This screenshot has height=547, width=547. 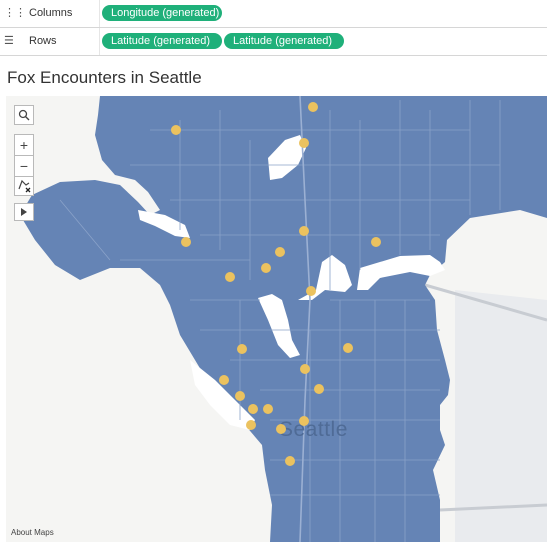 What do you see at coordinates (313, 429) in the screenshot?
I see `city-label: Seattle` at bounding box center [313, 429].